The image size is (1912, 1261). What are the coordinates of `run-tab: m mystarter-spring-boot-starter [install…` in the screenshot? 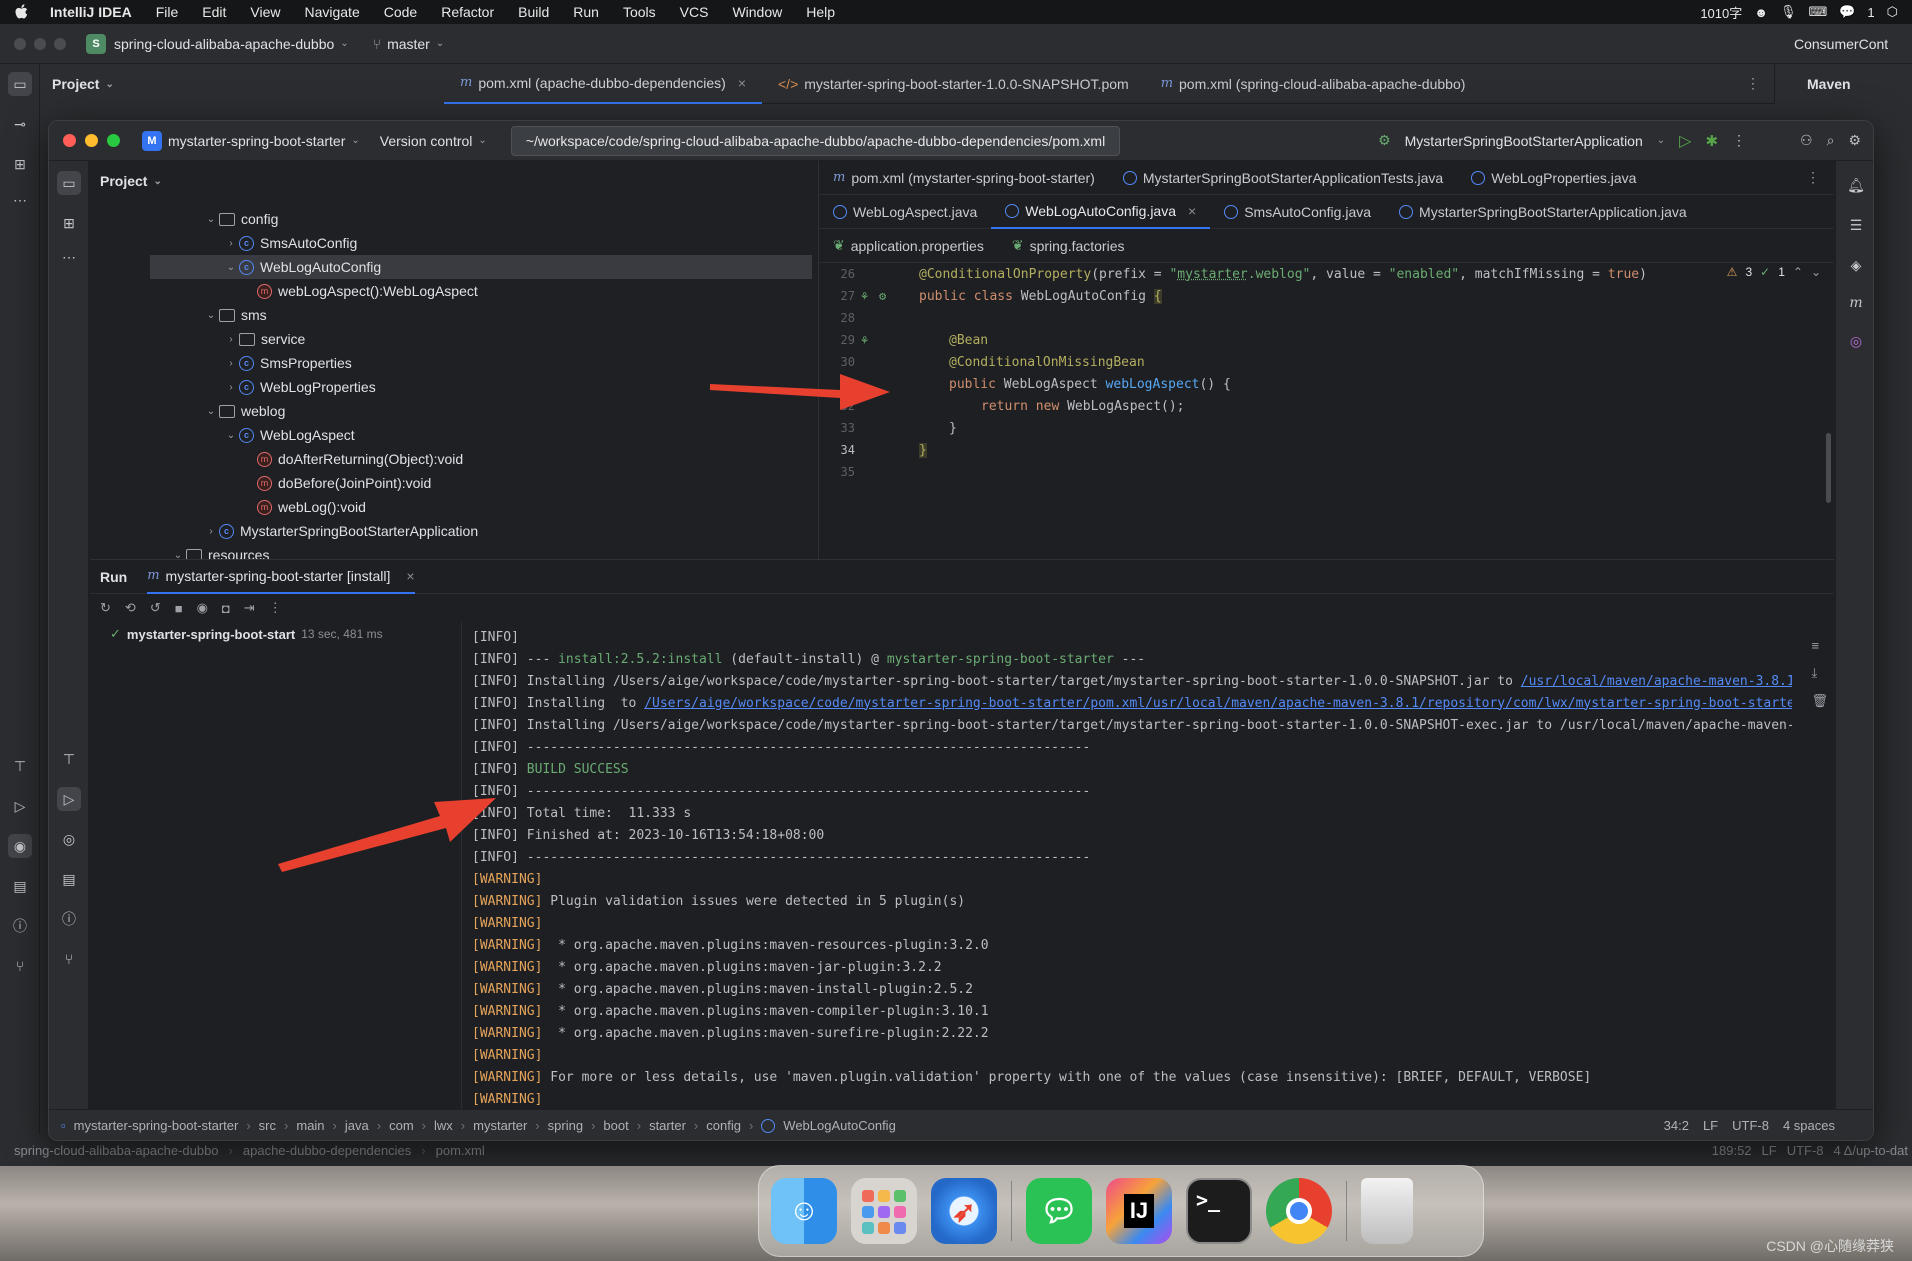 It's located at (281, 577).